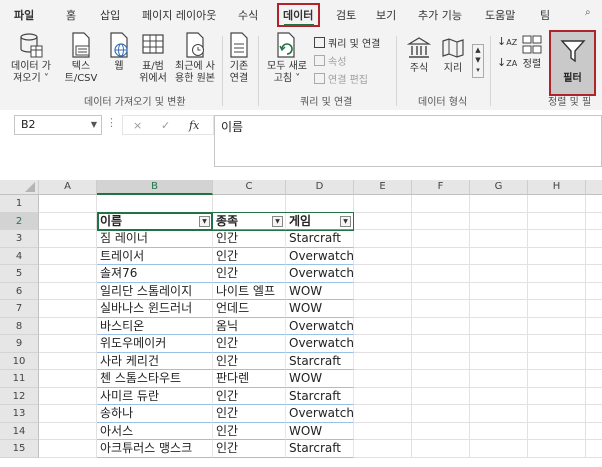 Image resolution: width=602 pixels, height=467 pixels. What do you see at coordinates (155, 414) in the screenshot?
I see `table-cell: 송하나` at bounding box center [155, 414].